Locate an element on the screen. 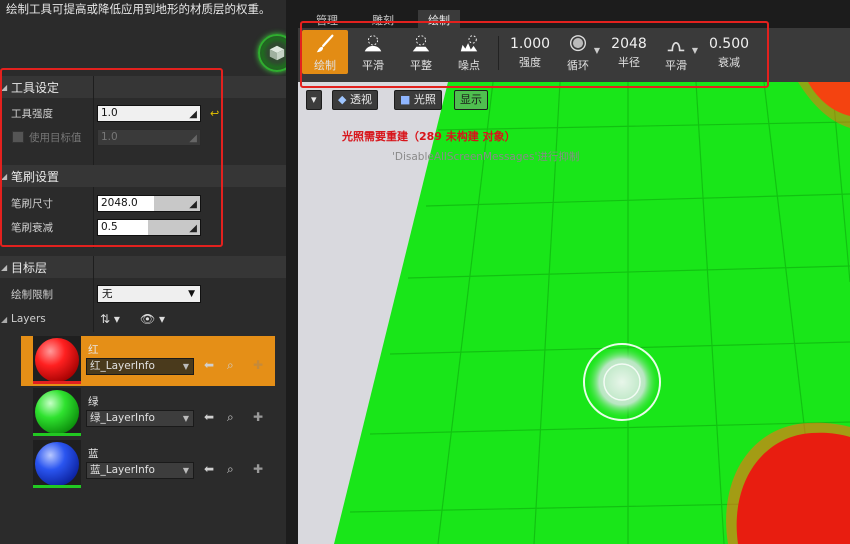  layer-info-select: 红_LayerInfo ▼ is located at coordinates (140, 366).